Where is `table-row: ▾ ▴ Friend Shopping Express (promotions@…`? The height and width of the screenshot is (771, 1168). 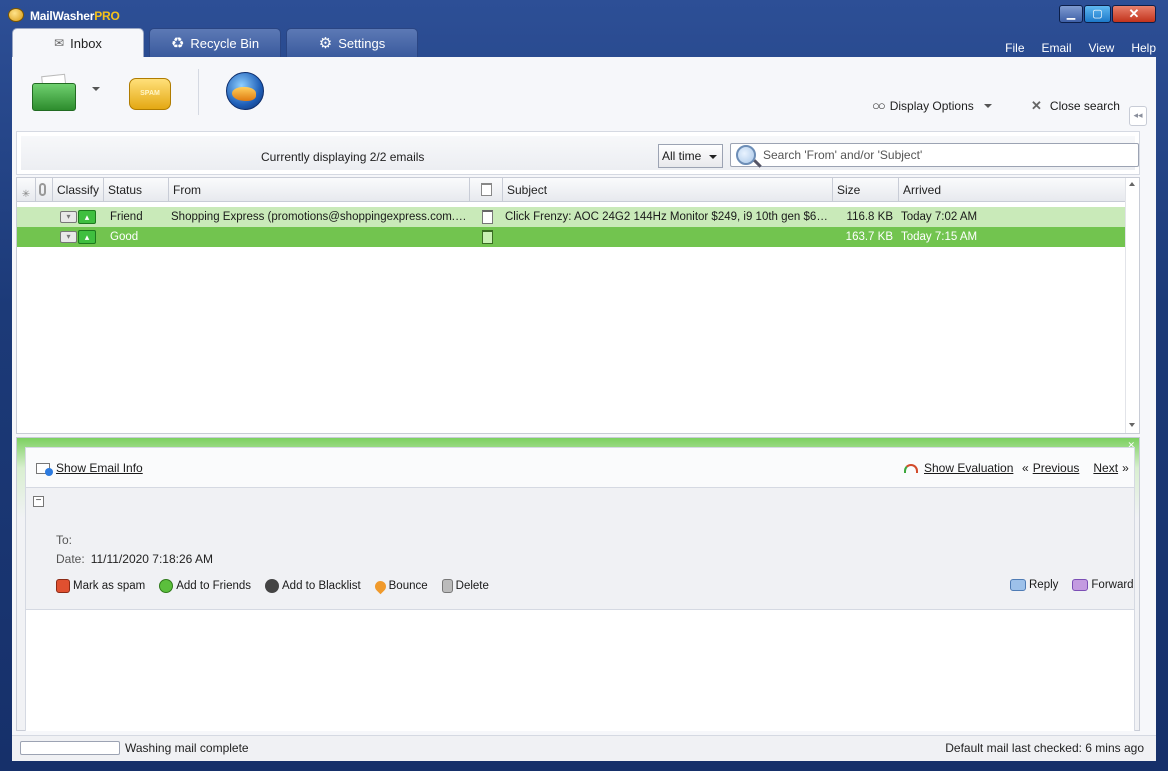
table-row: ▾ ▴ Friend Shopping Express (promotions@… is located at coordinates (571, 217).